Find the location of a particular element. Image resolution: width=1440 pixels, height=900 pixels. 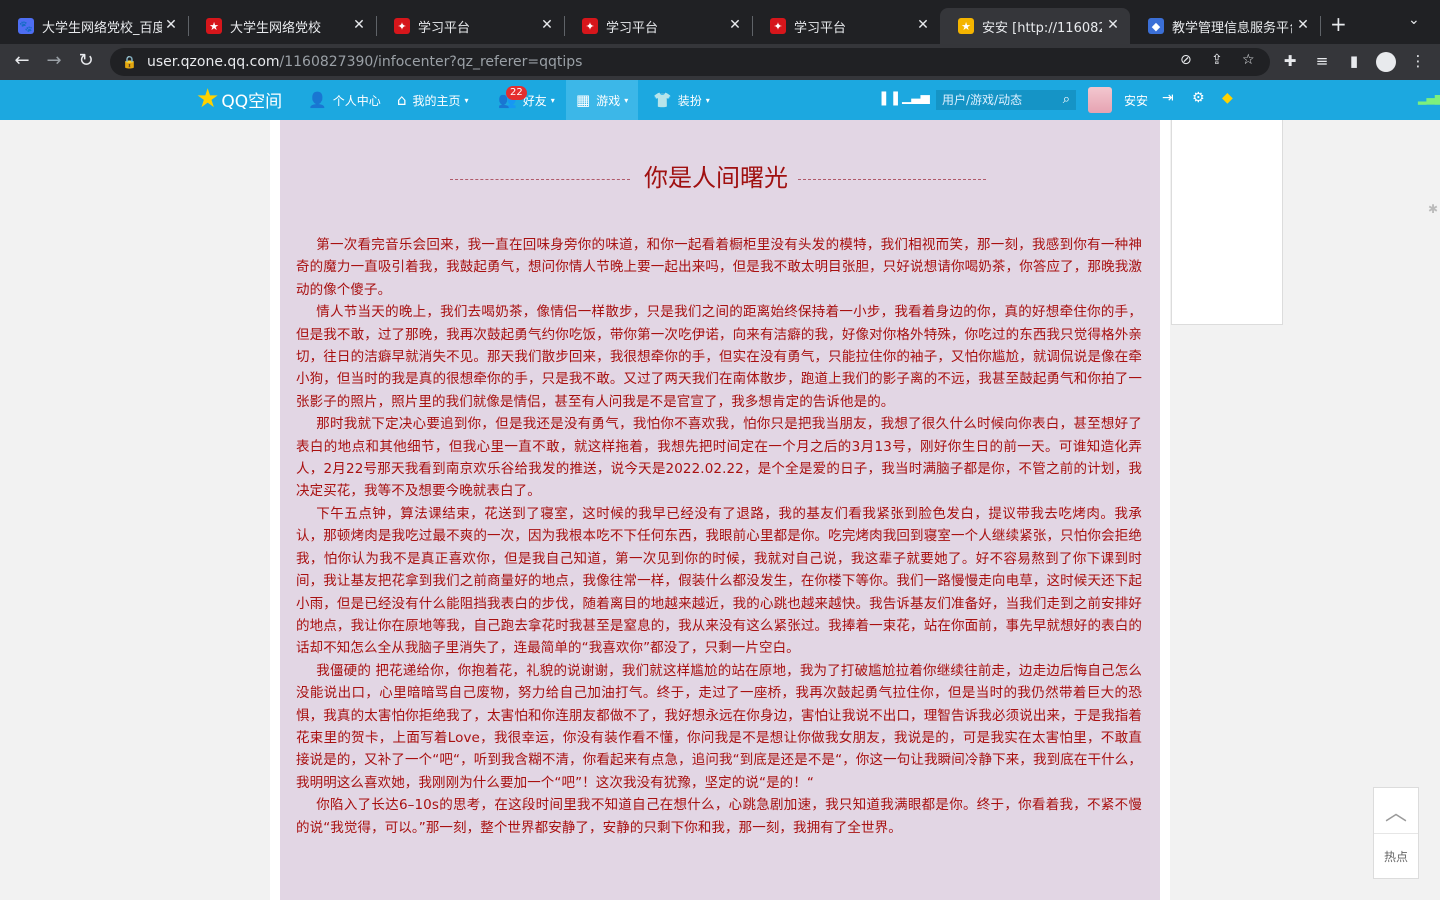

nav-my-home: ⌂ 我的主页 ▾ is located at coordinates (433, 100).